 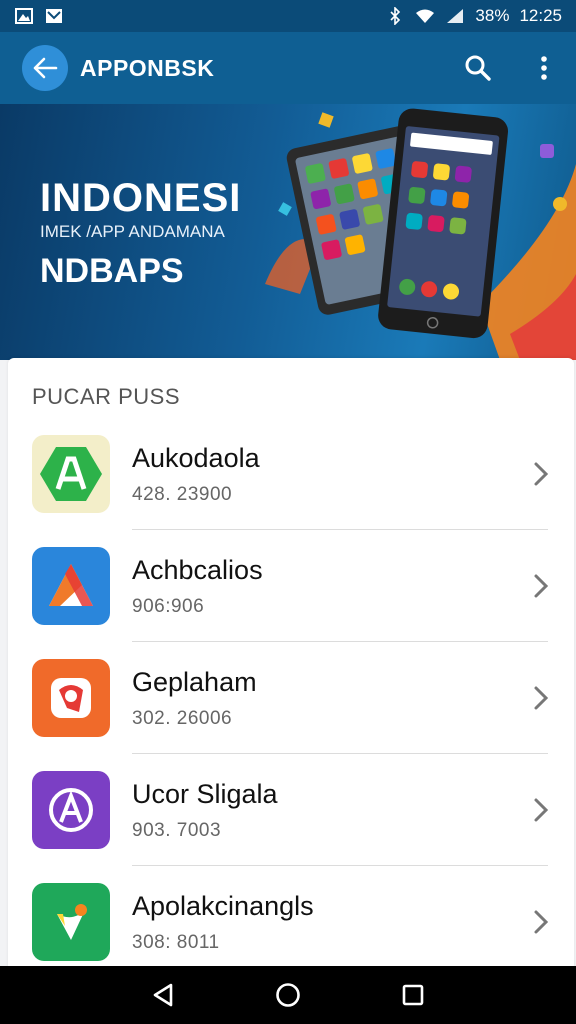 I want to click on clock: 12:25, so click(x=540, y=15).